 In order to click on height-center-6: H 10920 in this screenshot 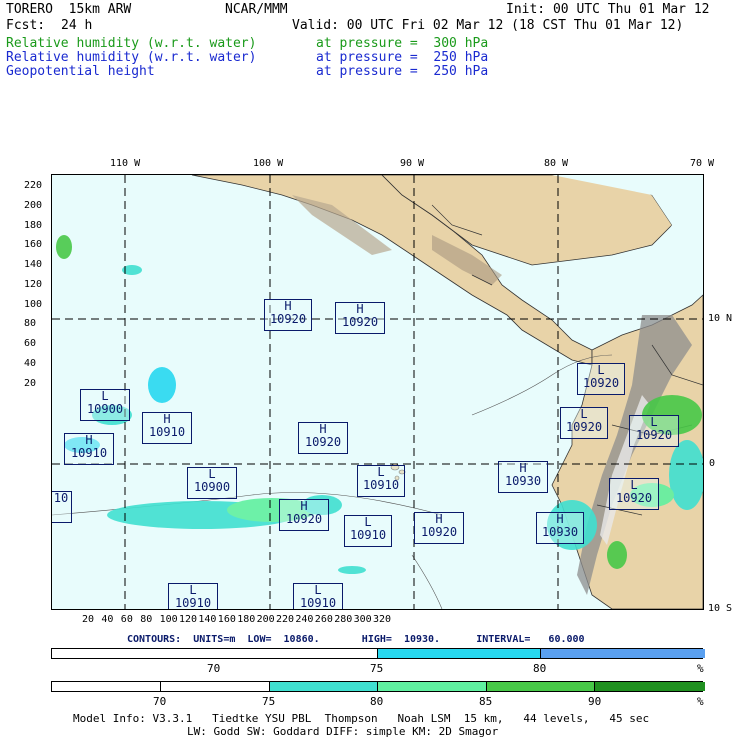, I will do `click(323, 438)`.